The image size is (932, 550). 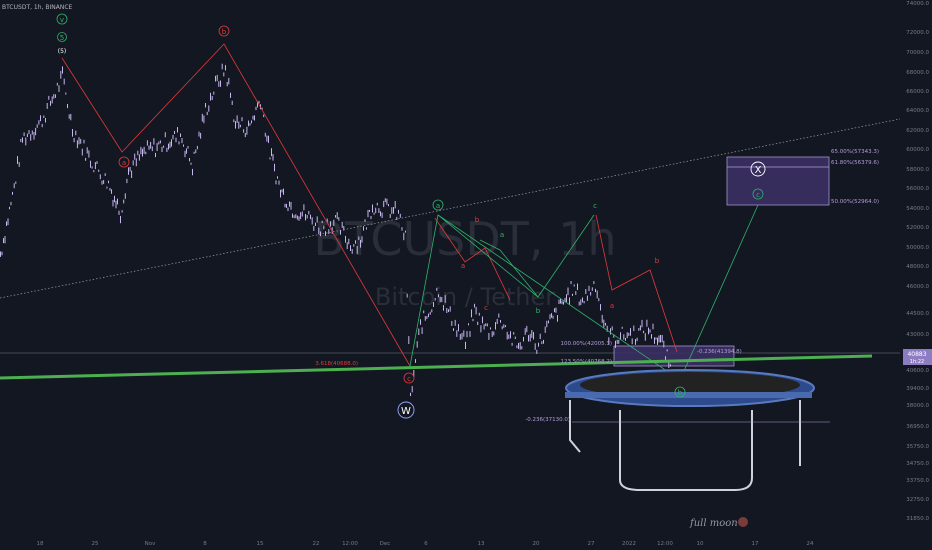 What do you see at coordinates (595, 206) in the screenshot?
I see `wave-label-c-green: c` at bounding box center [595, 206].